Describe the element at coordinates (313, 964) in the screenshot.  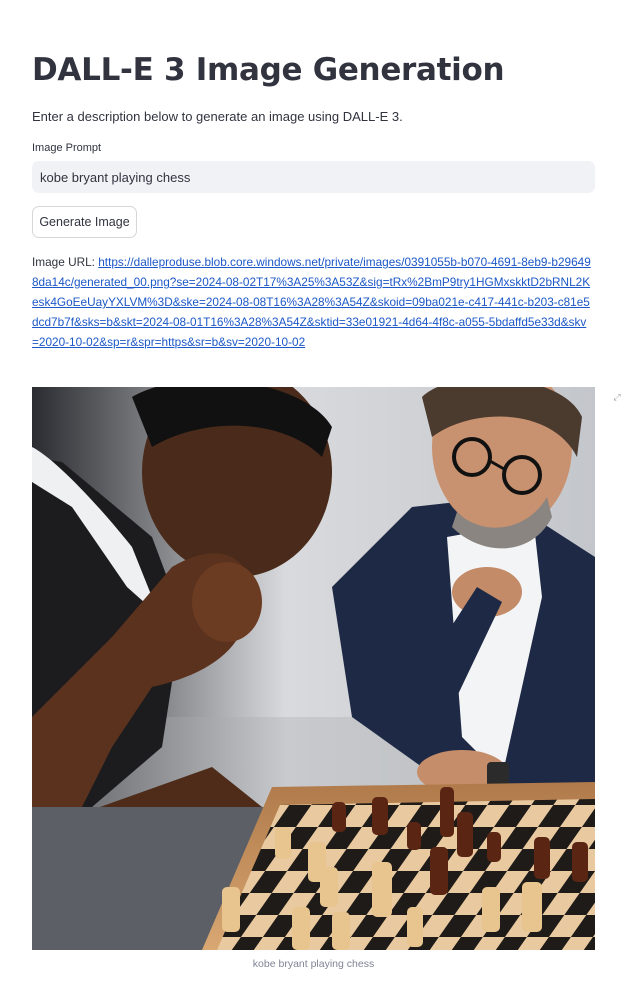
I see `image-caption: kobe bryant playing chess` at that location.